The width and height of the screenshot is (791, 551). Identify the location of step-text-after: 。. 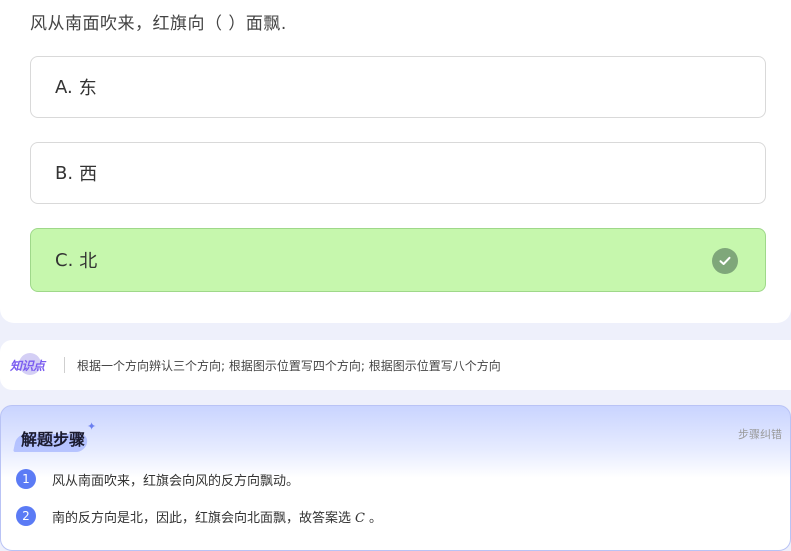
(375, 518).